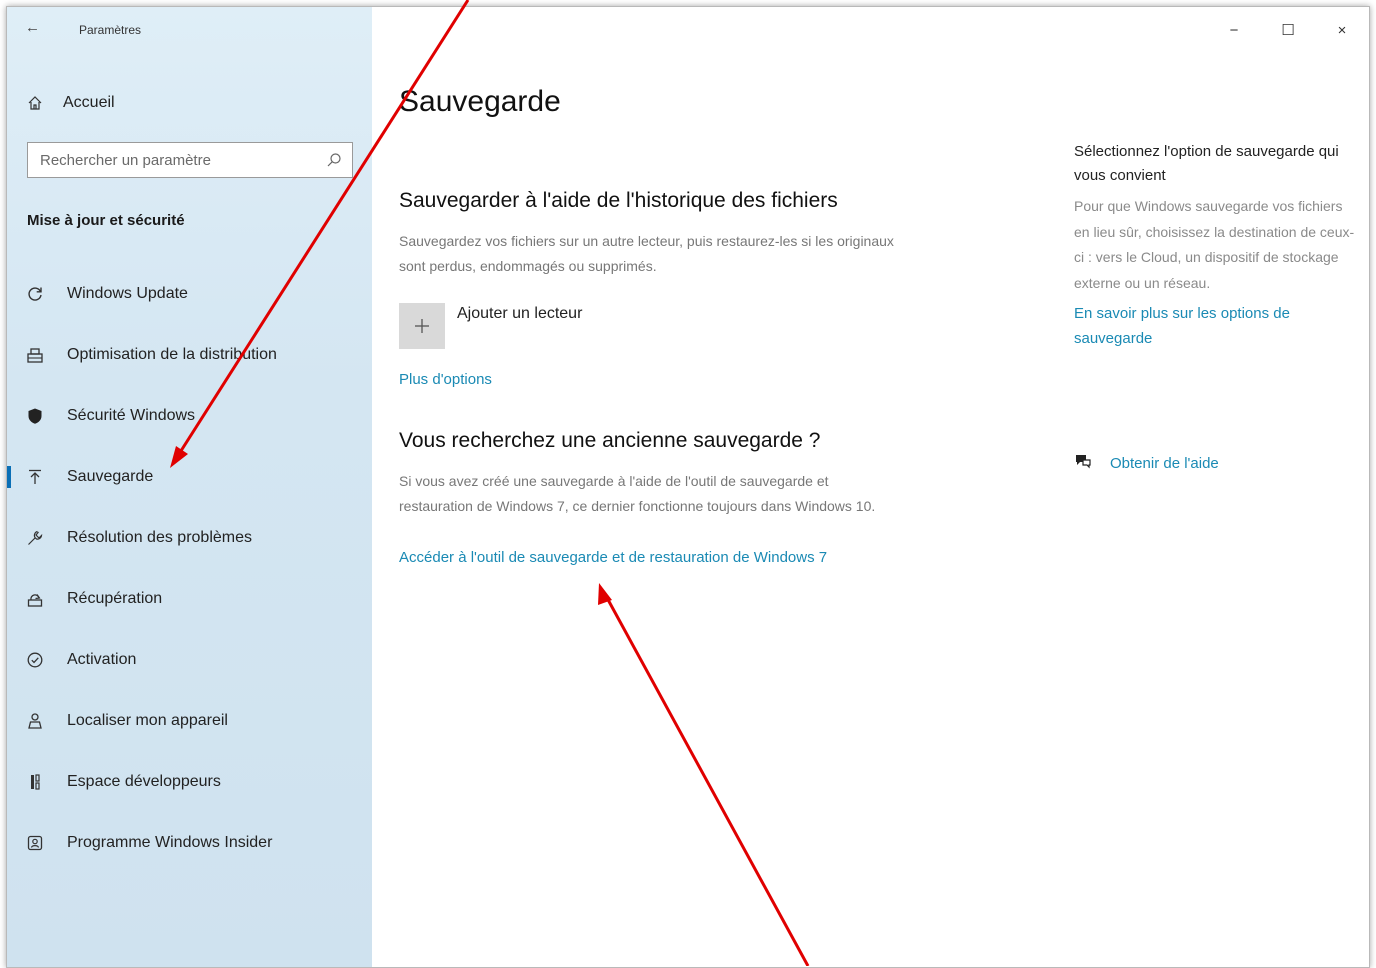 The image size is (1376, 968). What do you see at coordinates (189, 659) in the screenshot?
I see `sidebar-item-activation: Activation` at bounding box center [189, 659].